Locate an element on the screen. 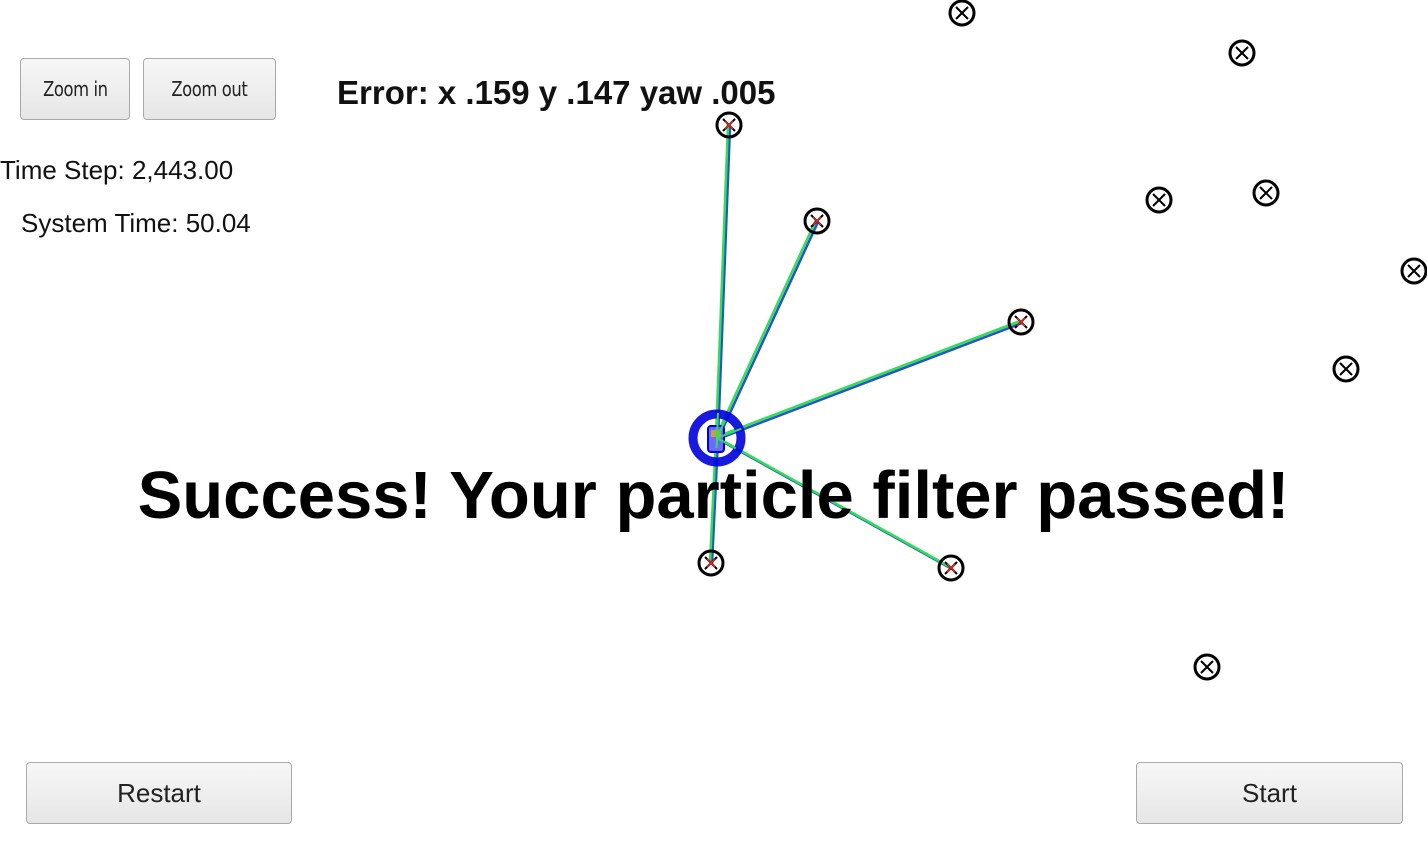 The width and height of the screenshot is (1427, 868). start-button: Start is located at coordinates (1269, 793).